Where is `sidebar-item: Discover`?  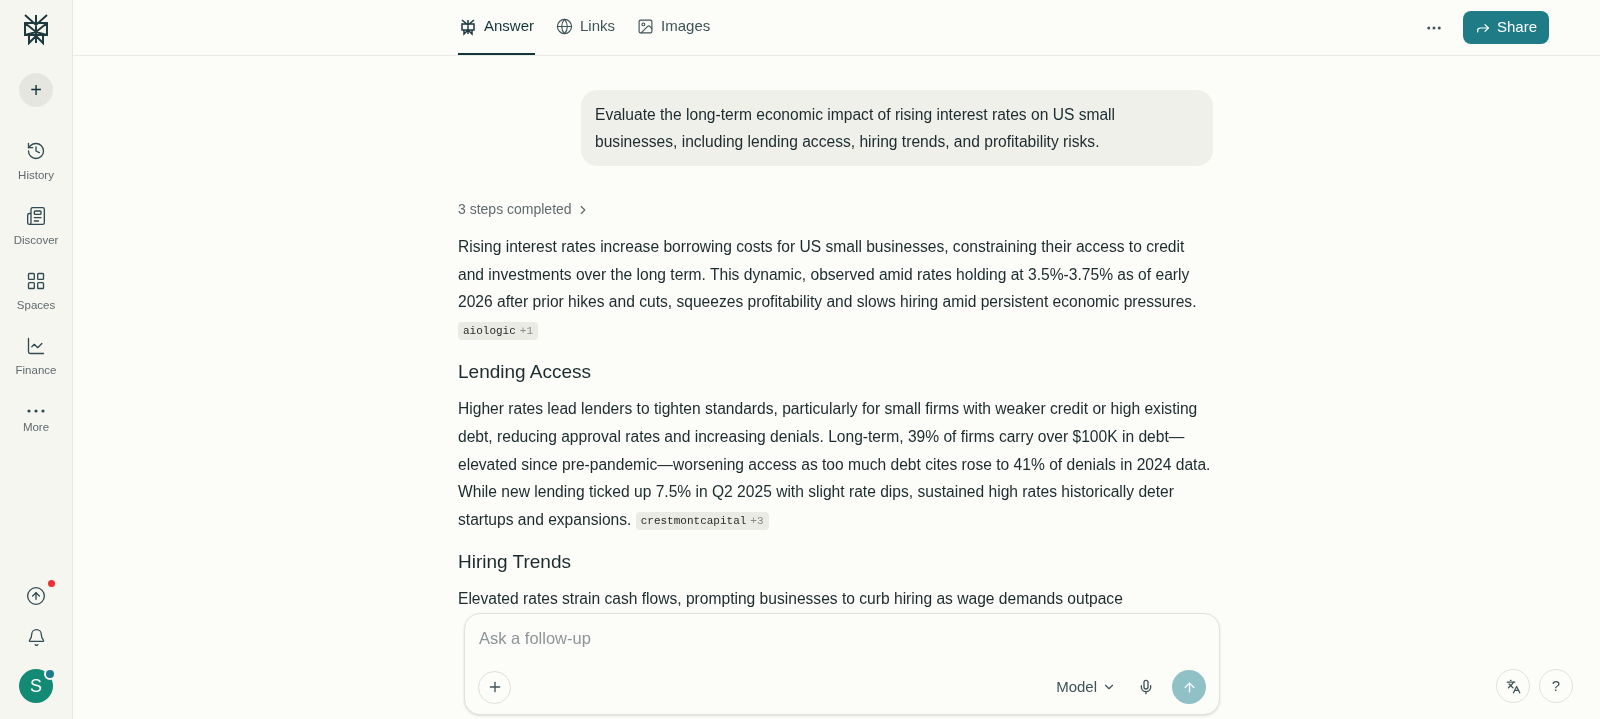
sidebar-item: Discover is located at coordinates (36, 228).